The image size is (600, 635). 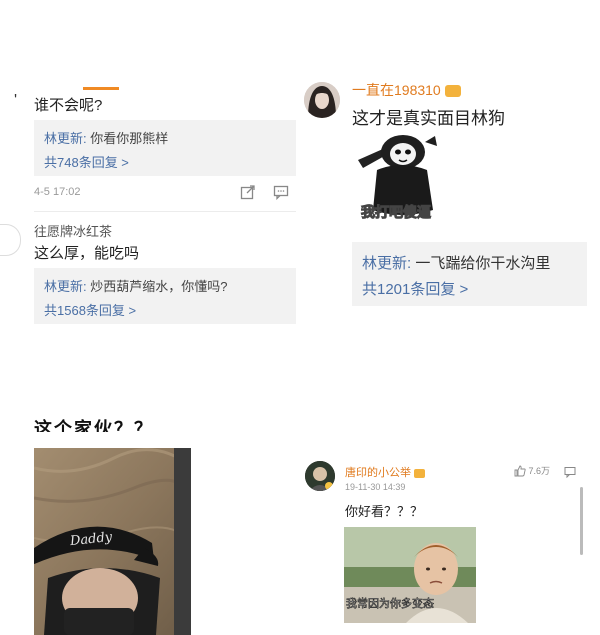 I want to click on avatar-edge, so click(x=10, y=240).